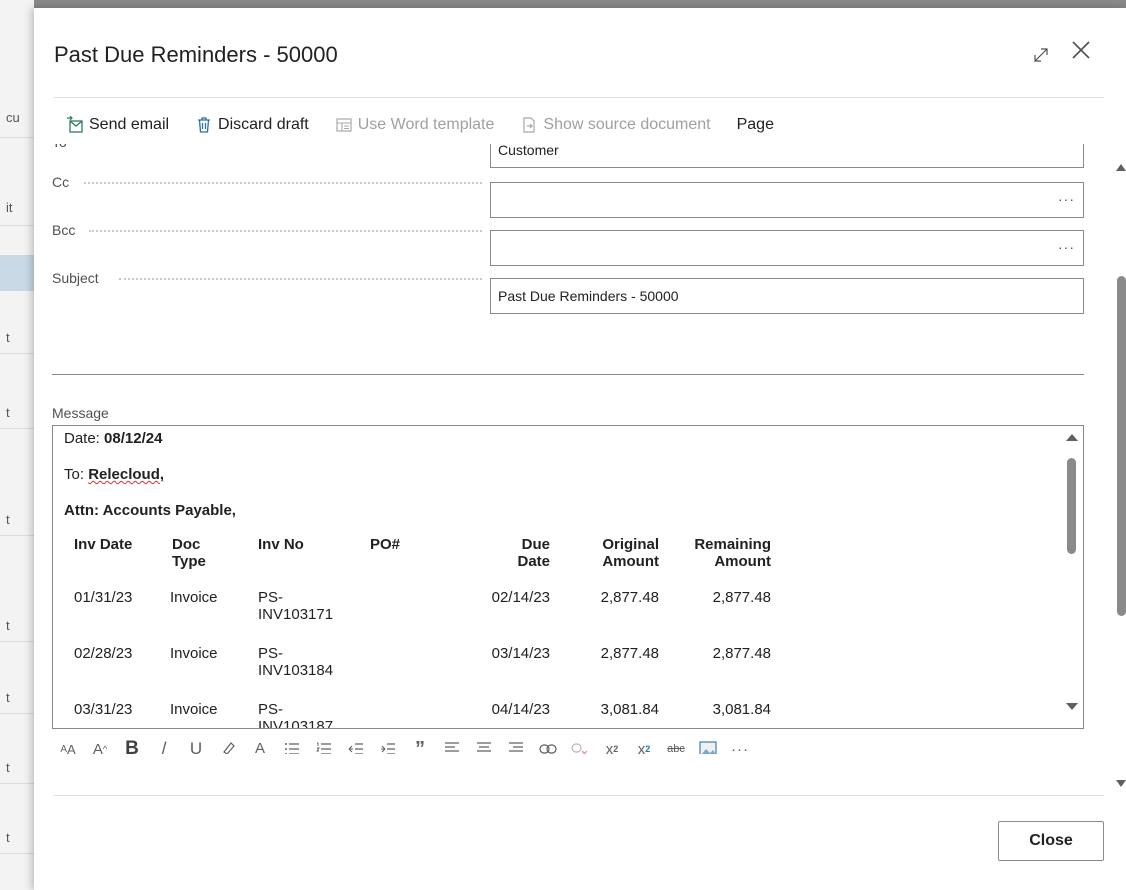  Describe the element at coordinates (1121, 783) in the screenshot. I see `form-scroll-down-icon` at that location.